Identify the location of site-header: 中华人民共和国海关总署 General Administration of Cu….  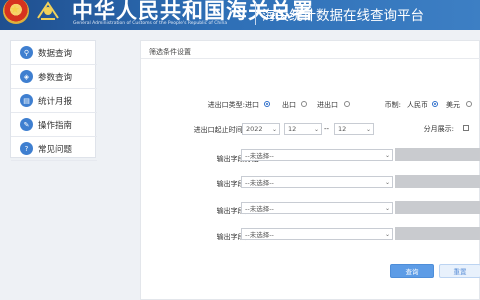
(240, 15).